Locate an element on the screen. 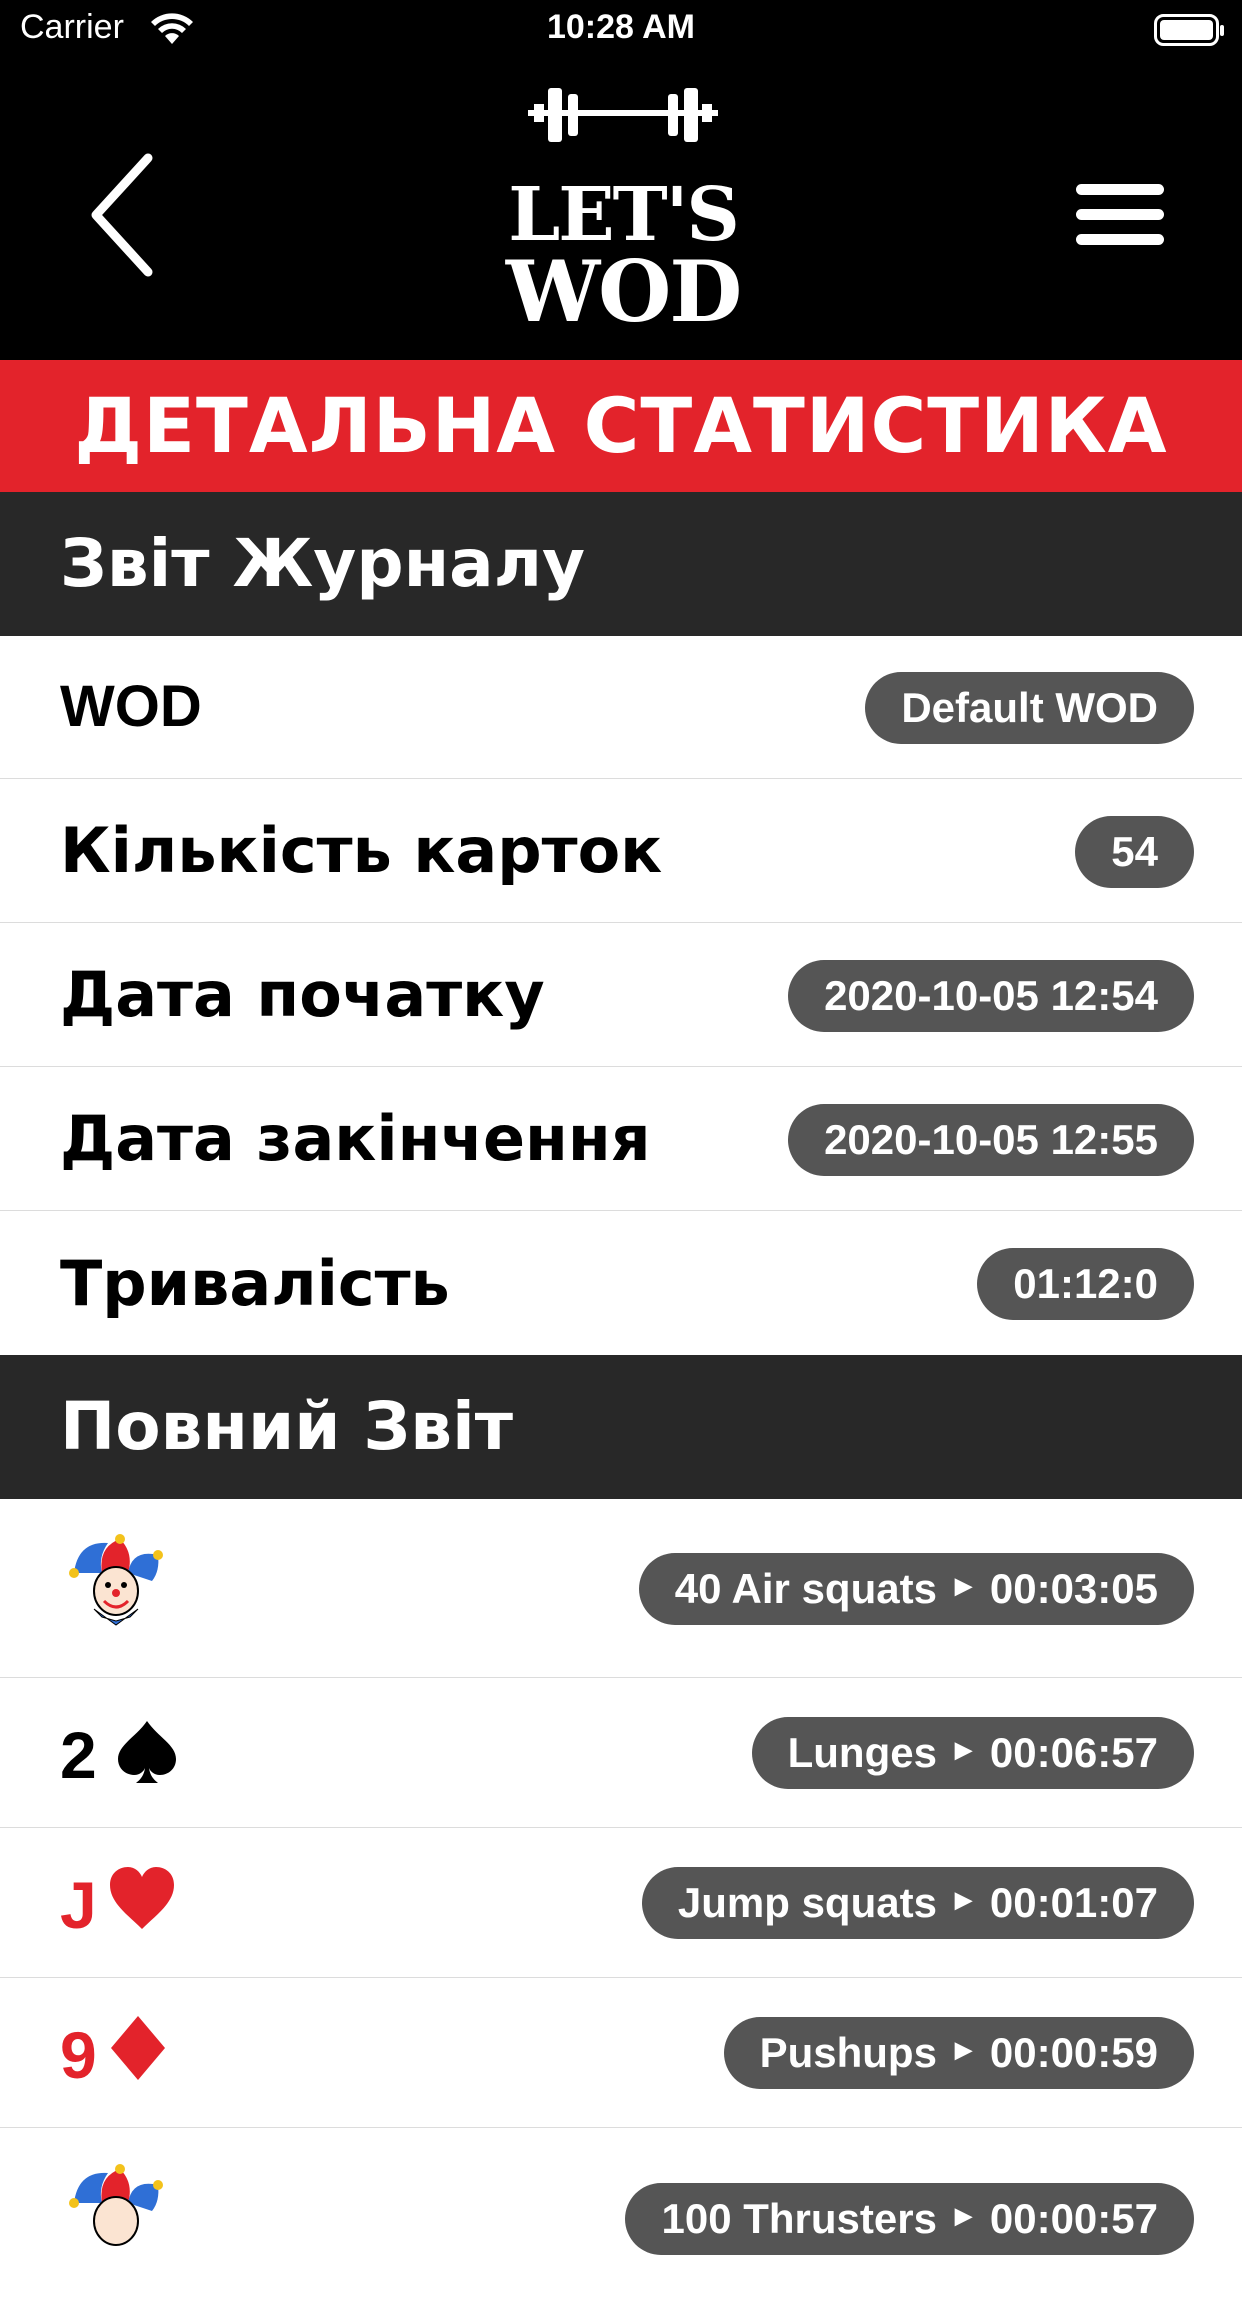  diamond-icon is located at coordinates (138, 2048).